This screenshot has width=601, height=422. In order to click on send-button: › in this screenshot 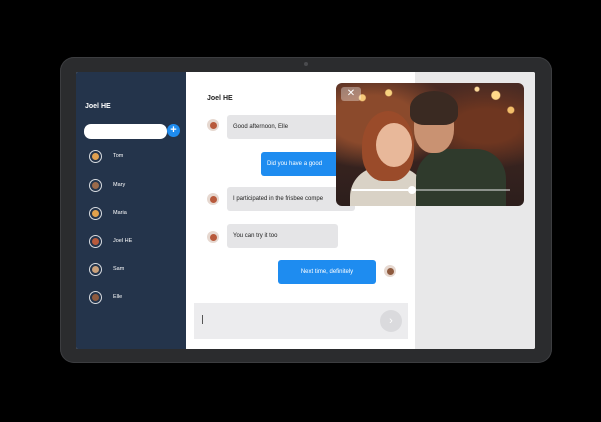, I will do `click(391, 321)`.